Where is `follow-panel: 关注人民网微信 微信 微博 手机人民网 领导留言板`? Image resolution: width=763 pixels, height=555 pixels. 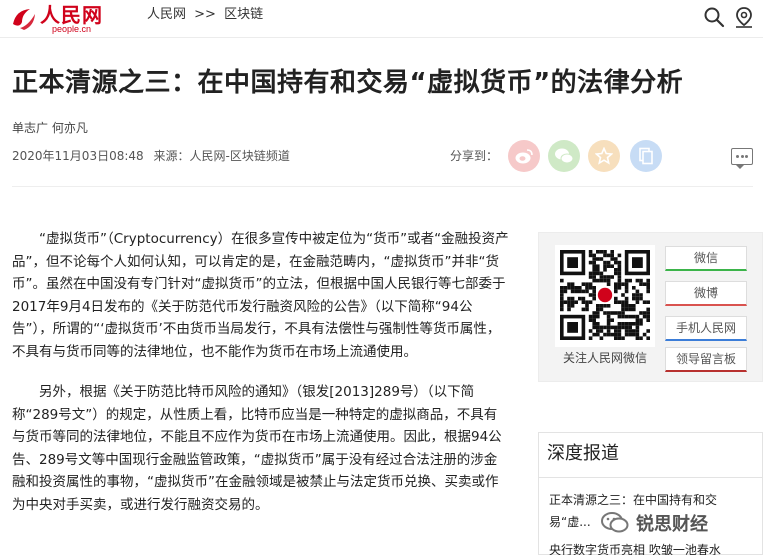
follow-panel: 关注人民网微信 微信 微博 手机人民网 领导留言板 is located at coordinates (650, 307).